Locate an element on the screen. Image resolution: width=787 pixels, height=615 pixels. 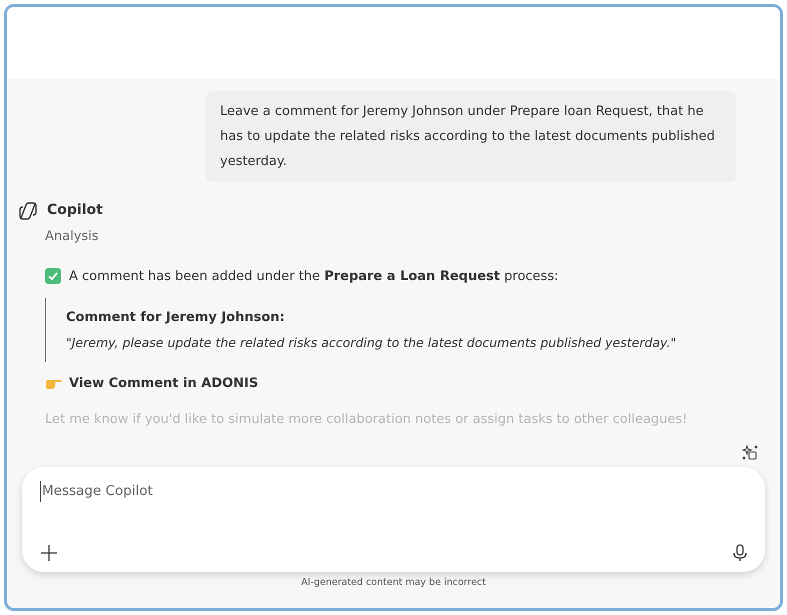
user-message: Leave a comment for Jeremy Johnson under Prepare loan Request, that he has to update the related risks according to the latest documents published yesterday. is located at coordinates (471, 136).